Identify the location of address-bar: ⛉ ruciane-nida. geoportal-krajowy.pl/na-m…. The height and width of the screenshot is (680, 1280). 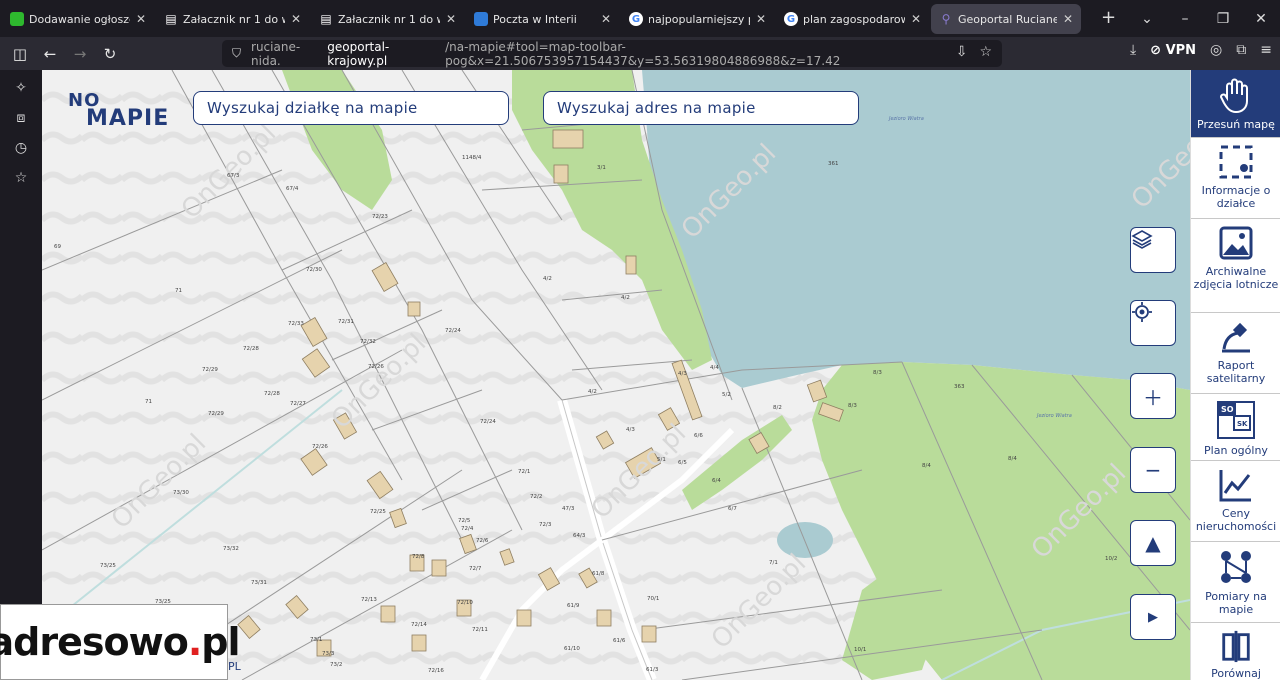
(612, 53).